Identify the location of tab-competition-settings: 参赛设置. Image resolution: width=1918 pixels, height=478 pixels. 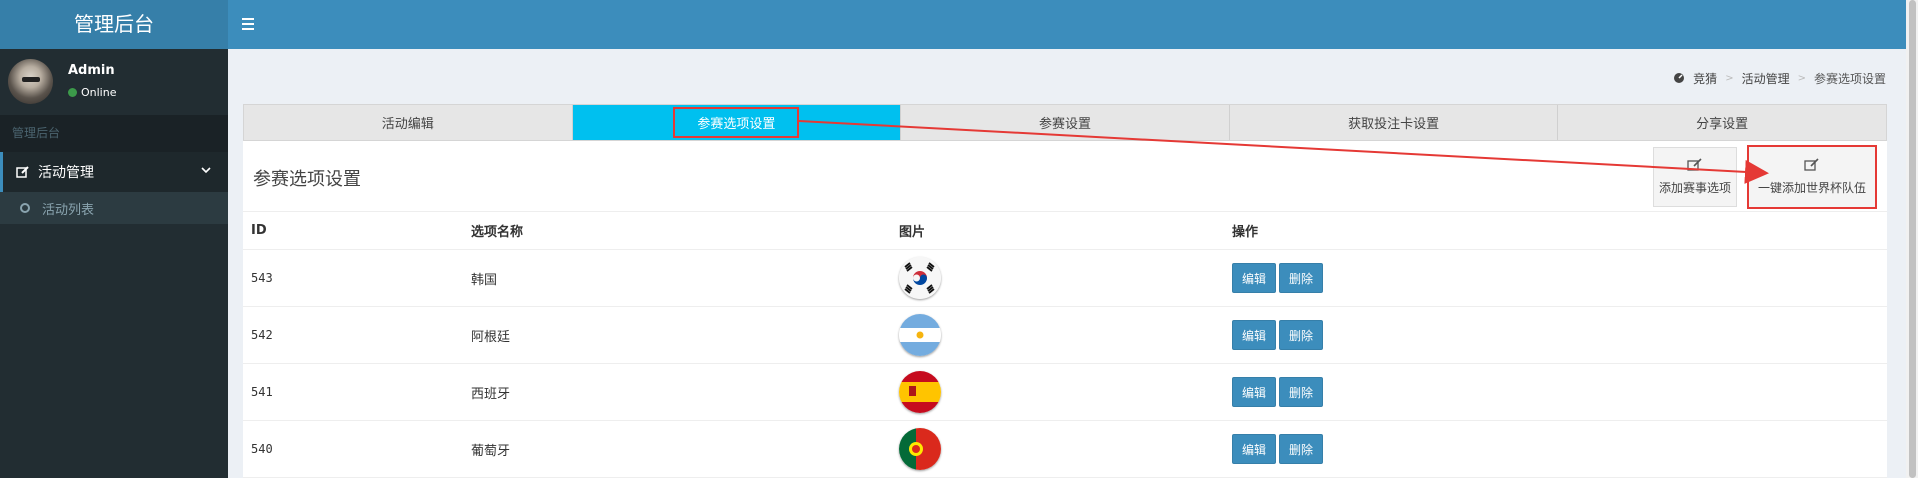
(1065, 122).